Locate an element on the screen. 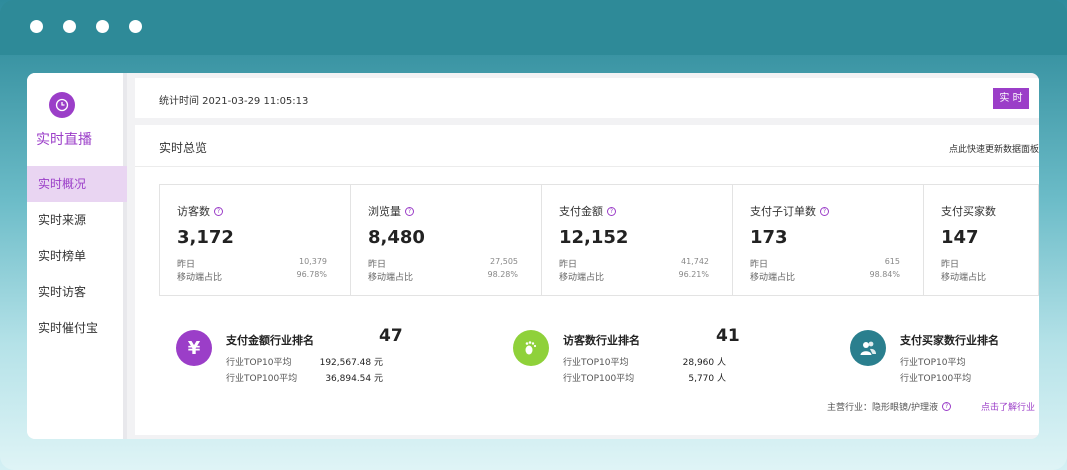 Image resolution: width=1067 pixels, height=470 pixels. sidebar: 实时直播 实时概况 实时来源 实时榜单 实时访客 实时催付宝 is located at coordinates (77, 256).